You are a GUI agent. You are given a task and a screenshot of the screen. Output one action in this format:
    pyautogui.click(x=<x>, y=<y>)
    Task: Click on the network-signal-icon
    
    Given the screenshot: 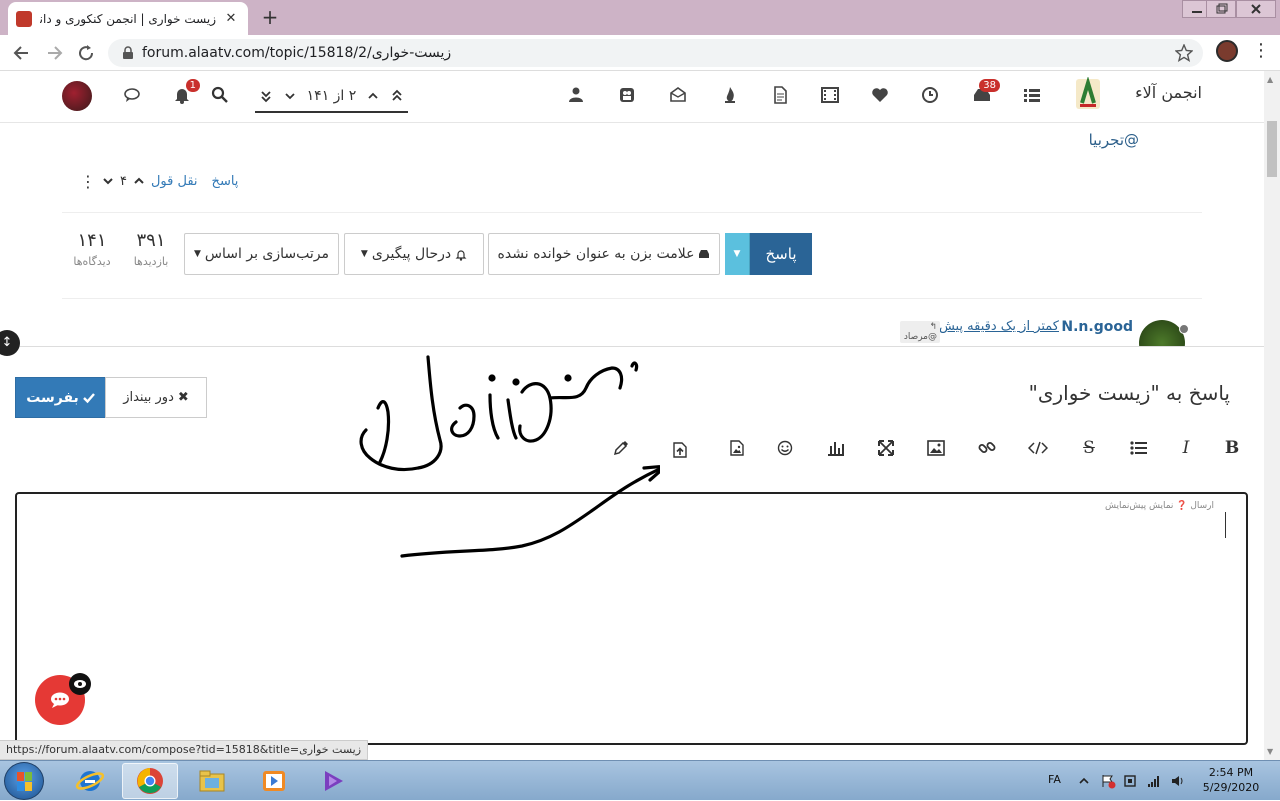 What is the action you would take?
    pyautogui.click(x=1154, y=781)
    